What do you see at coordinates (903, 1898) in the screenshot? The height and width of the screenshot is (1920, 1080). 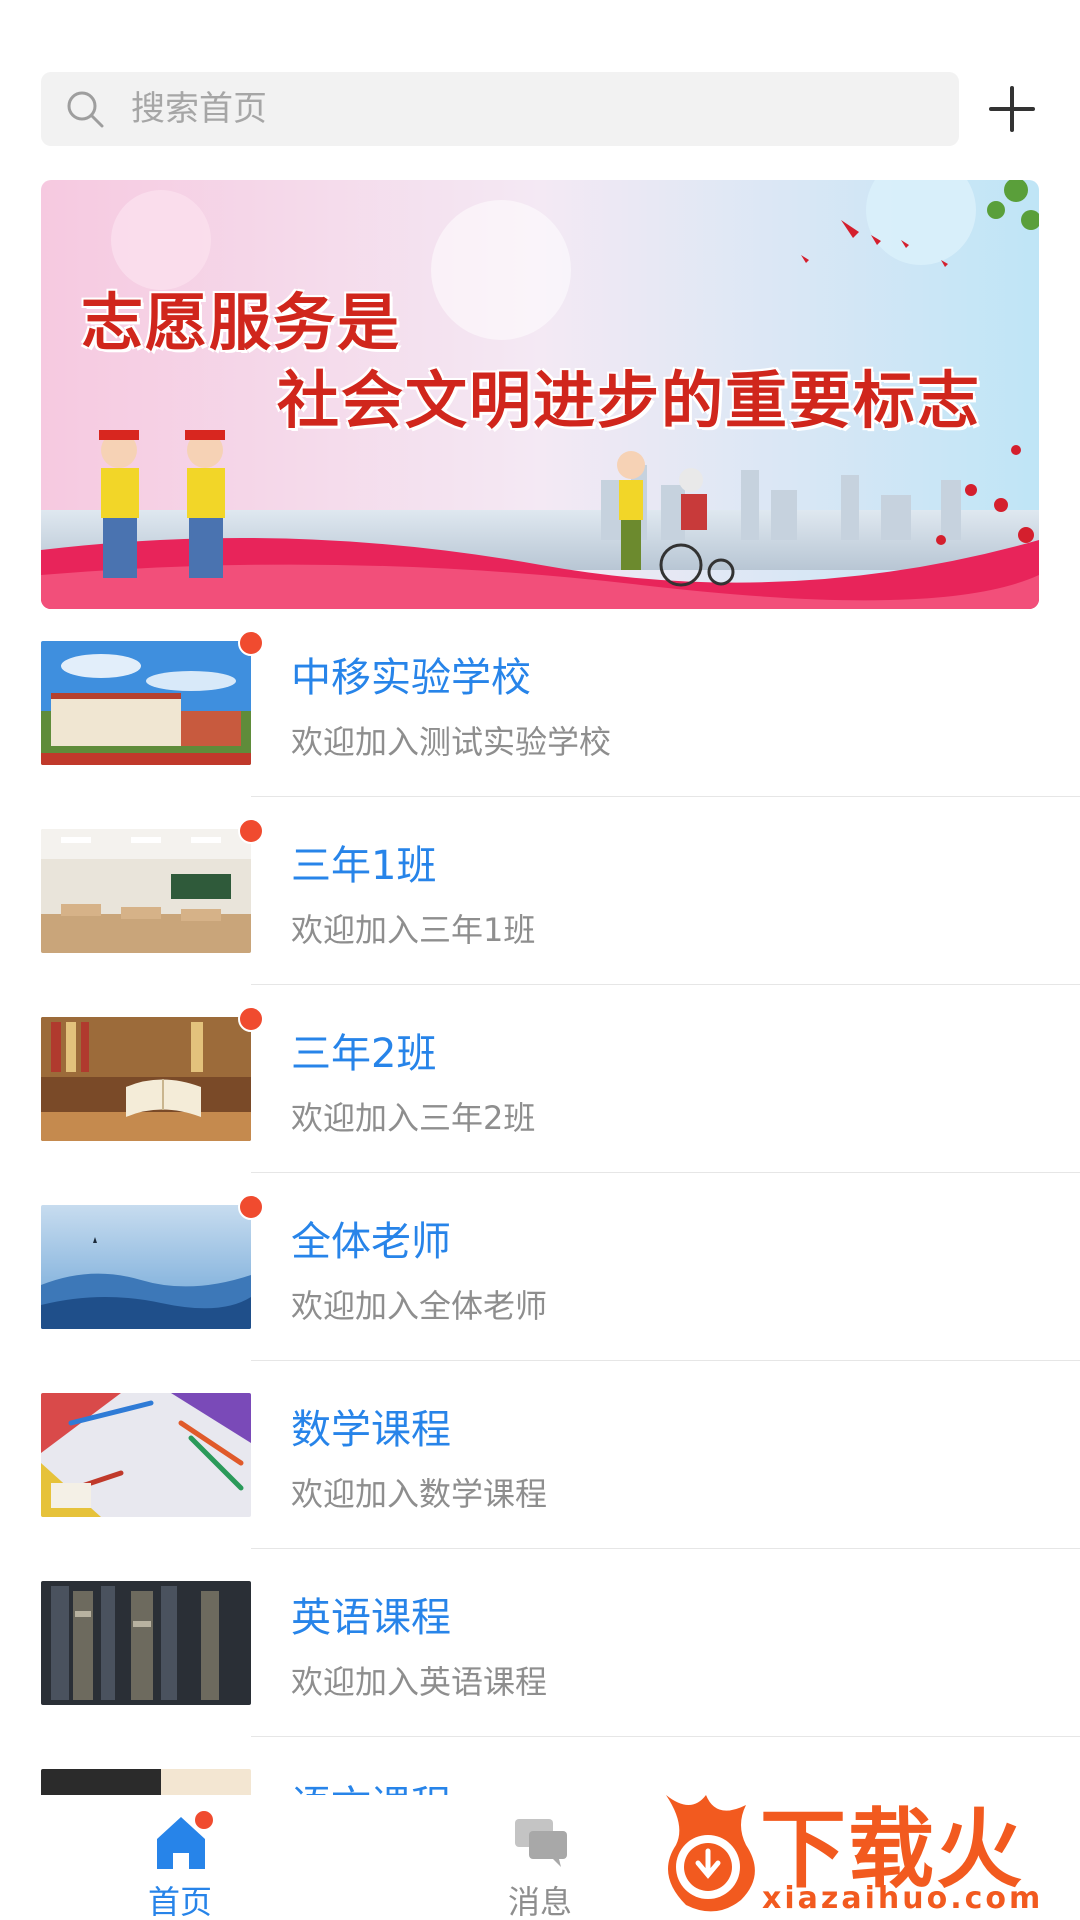 I see `watermark-url: xiazaihuo.com` at bounding box center [903, 1898].